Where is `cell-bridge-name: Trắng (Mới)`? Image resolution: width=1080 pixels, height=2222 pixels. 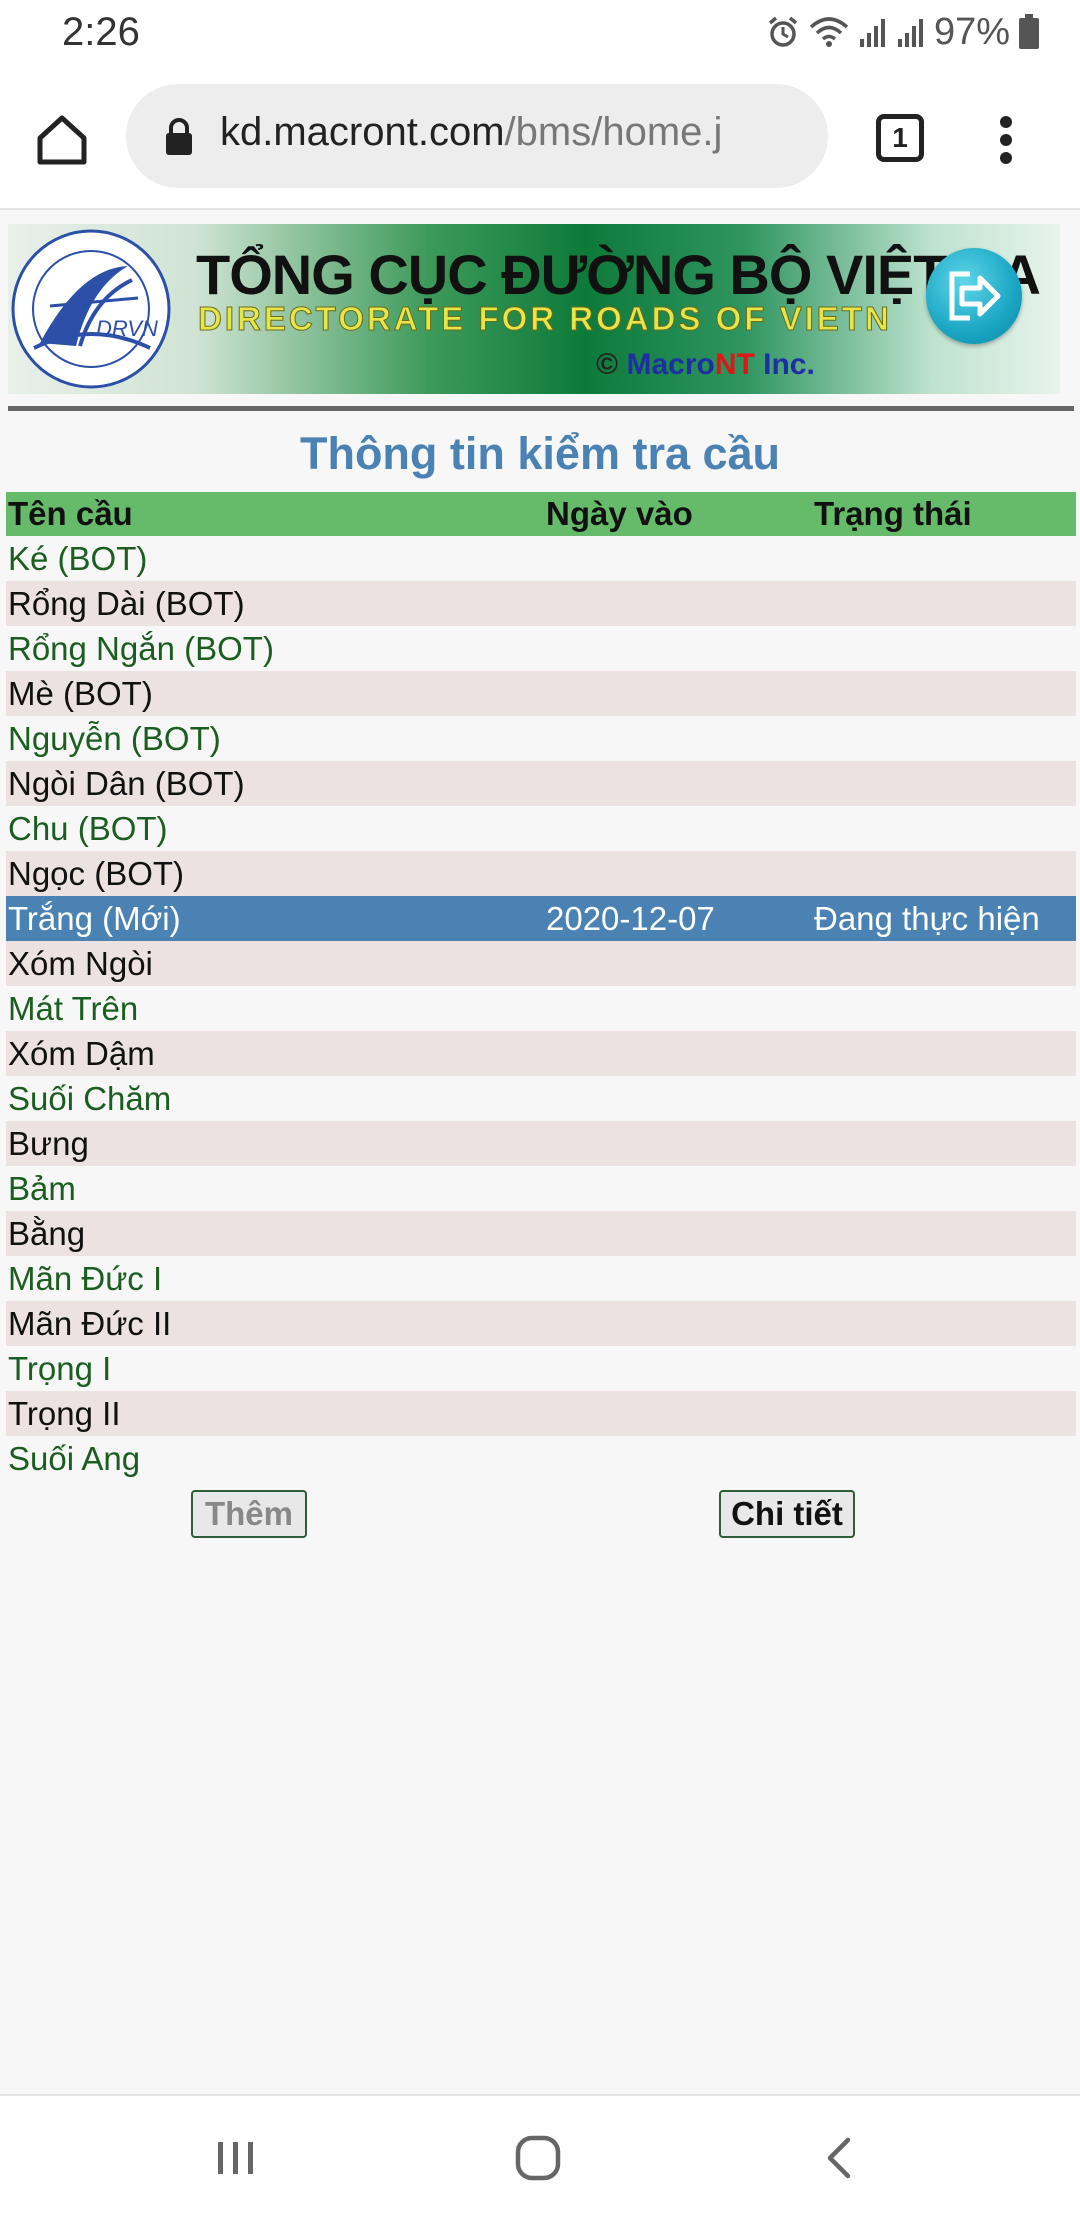
cell-bridge-name: Trắng (Mới) is located at coordinates (94, 918).